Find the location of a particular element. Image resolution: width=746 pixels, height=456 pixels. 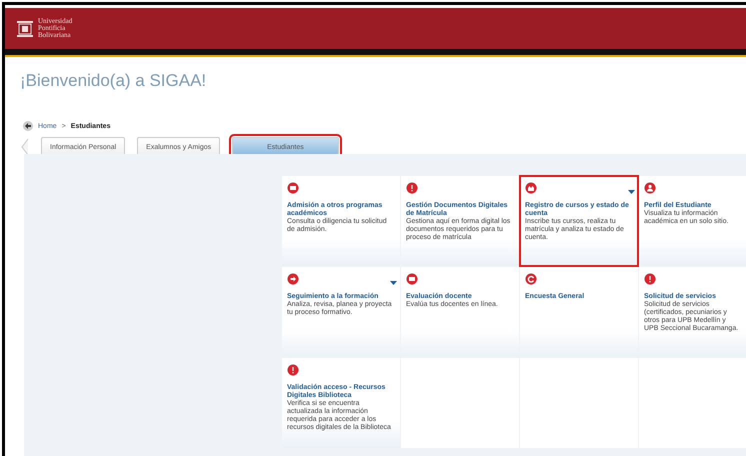

back-button is located at coordinates (28, 126).